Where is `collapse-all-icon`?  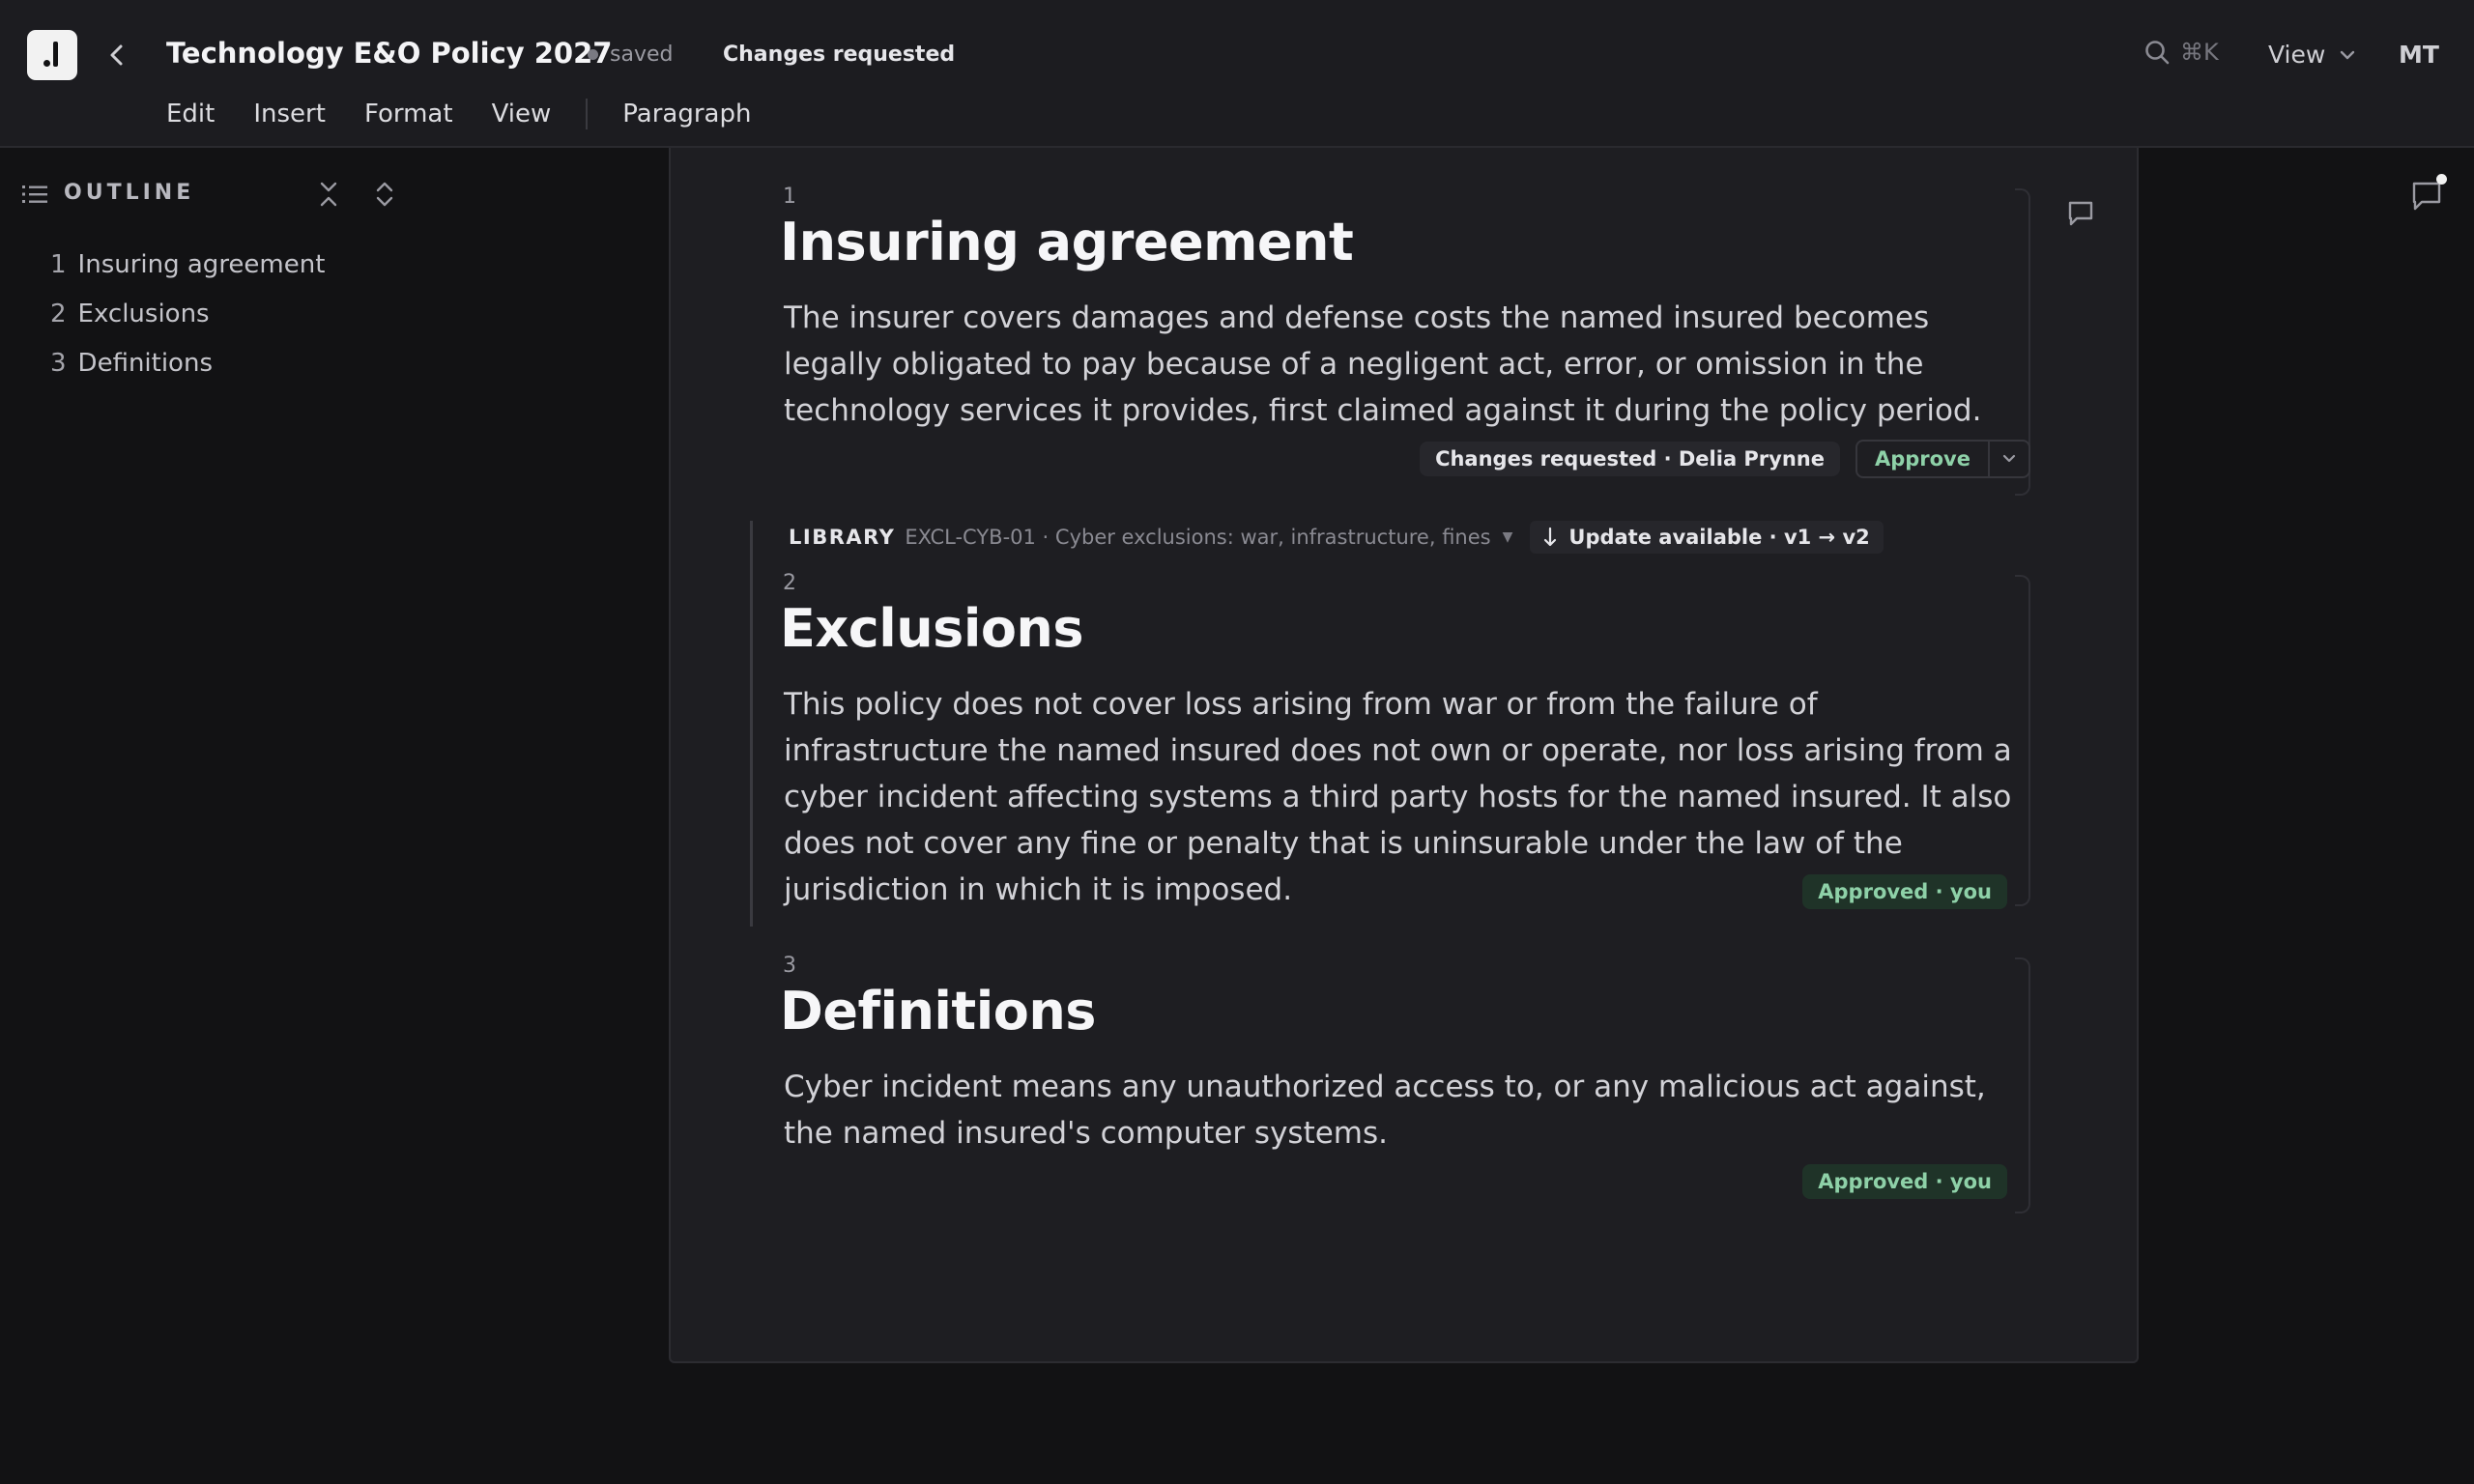
collapse-all-icon is located at coordinates (328, 194).